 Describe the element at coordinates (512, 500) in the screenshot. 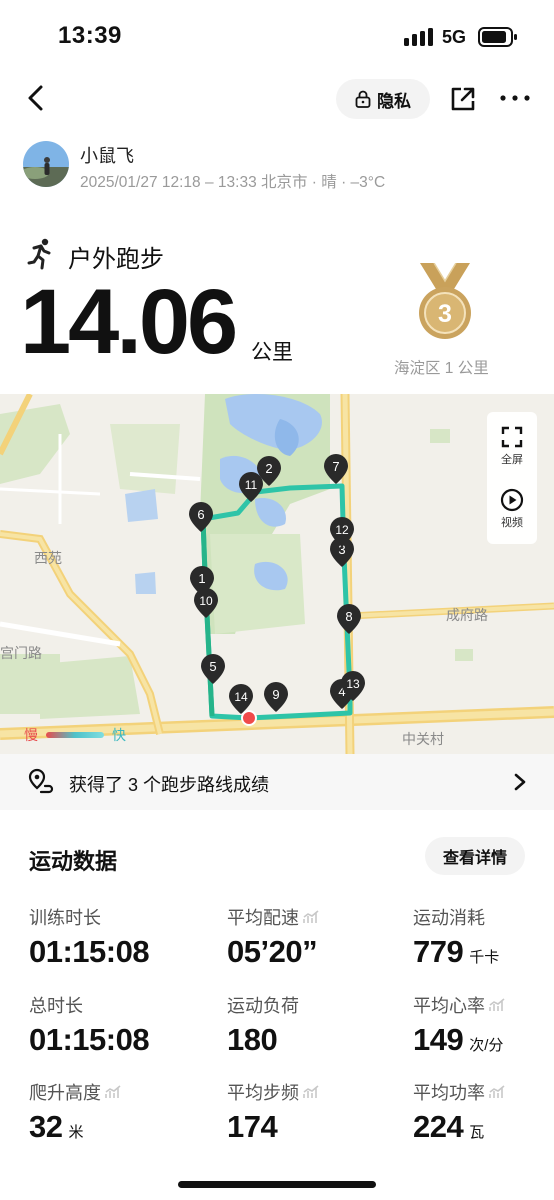

I see `play-icon` at that location.